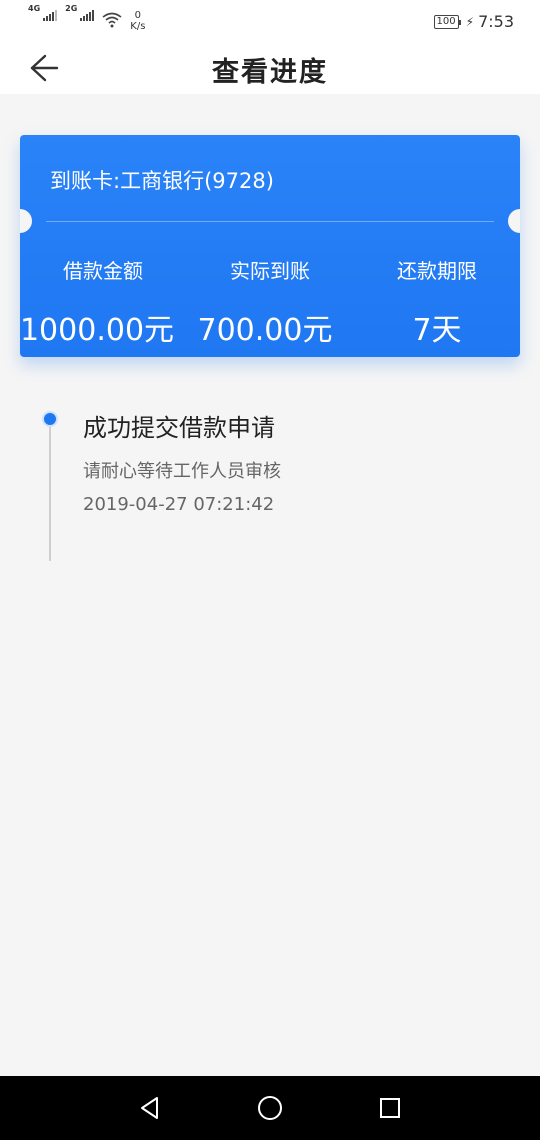 The width and height of the screenshot is (540, 1140). Describe the element at coordinates (514, 221) in the screenshot. I see `card-notch-right` at that location.